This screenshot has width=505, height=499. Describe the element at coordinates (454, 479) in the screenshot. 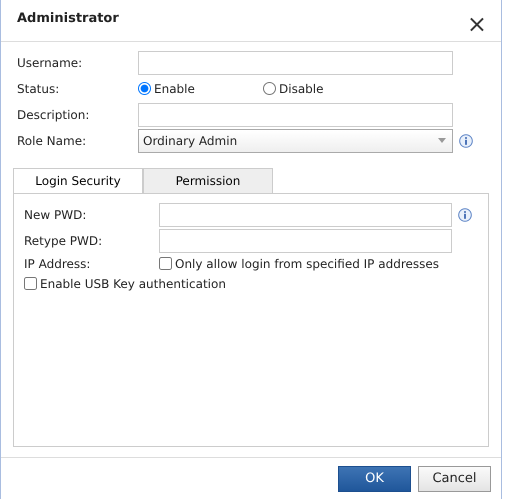

I see `cancel-button: Cancel` at that location.